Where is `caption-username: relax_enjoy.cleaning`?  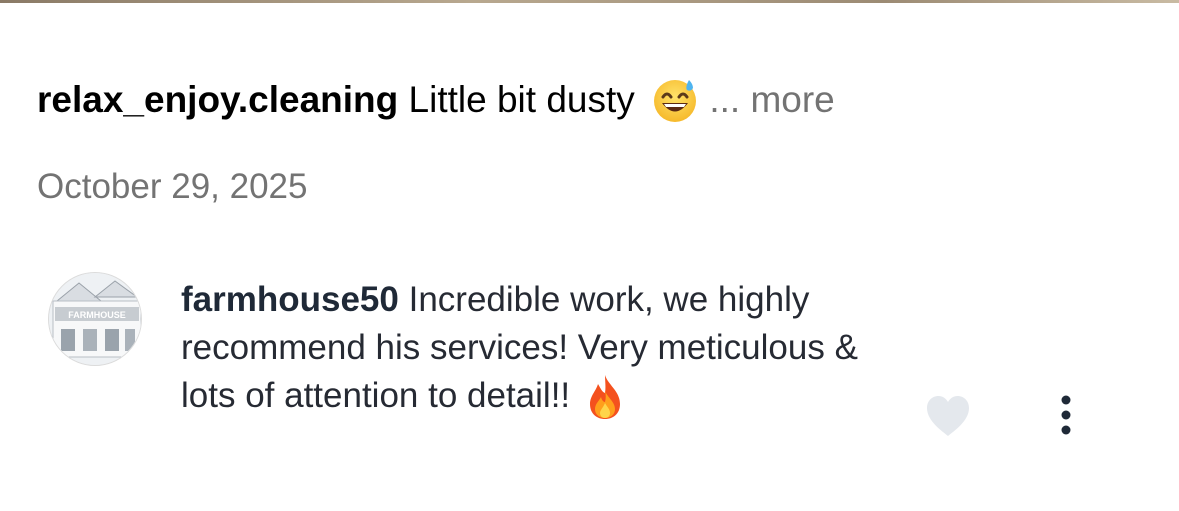 caption-username: relax_enjoy.cleaning is located at coordinates (217, 99).